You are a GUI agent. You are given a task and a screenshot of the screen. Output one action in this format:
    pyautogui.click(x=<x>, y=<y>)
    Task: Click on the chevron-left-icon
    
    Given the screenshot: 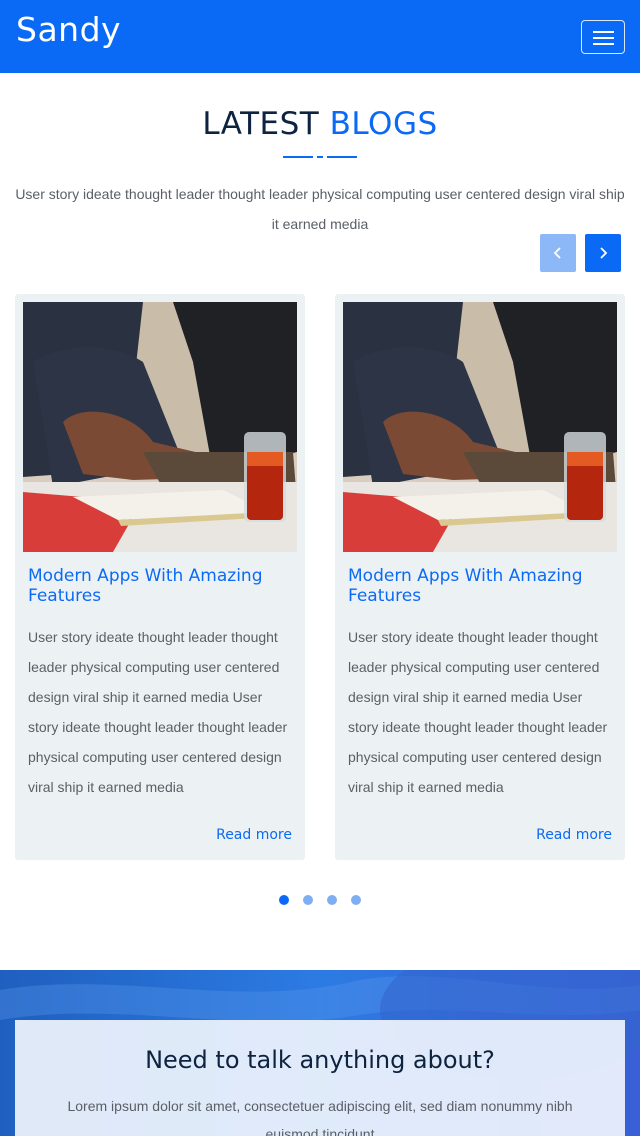 What is the action you would take?
    pyautogui.click(x=557, y=253)
    